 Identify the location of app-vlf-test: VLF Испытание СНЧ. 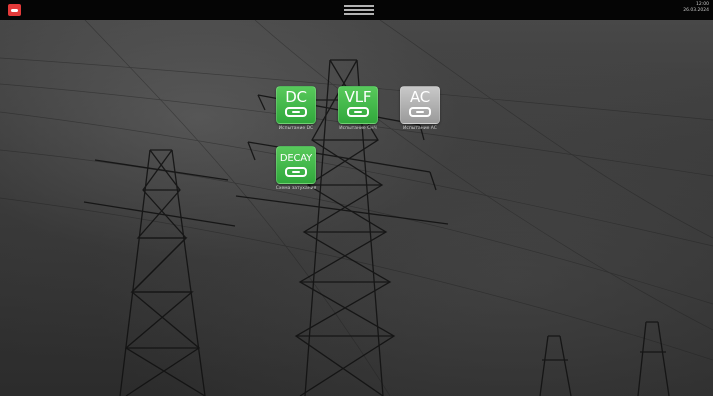
(358, 109).